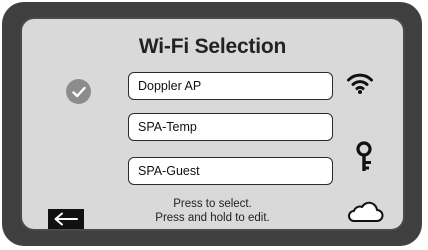  Describe the element at coordinates (212, 204) in the screenshot. I see `help-line-select: Press to select.` at that location.